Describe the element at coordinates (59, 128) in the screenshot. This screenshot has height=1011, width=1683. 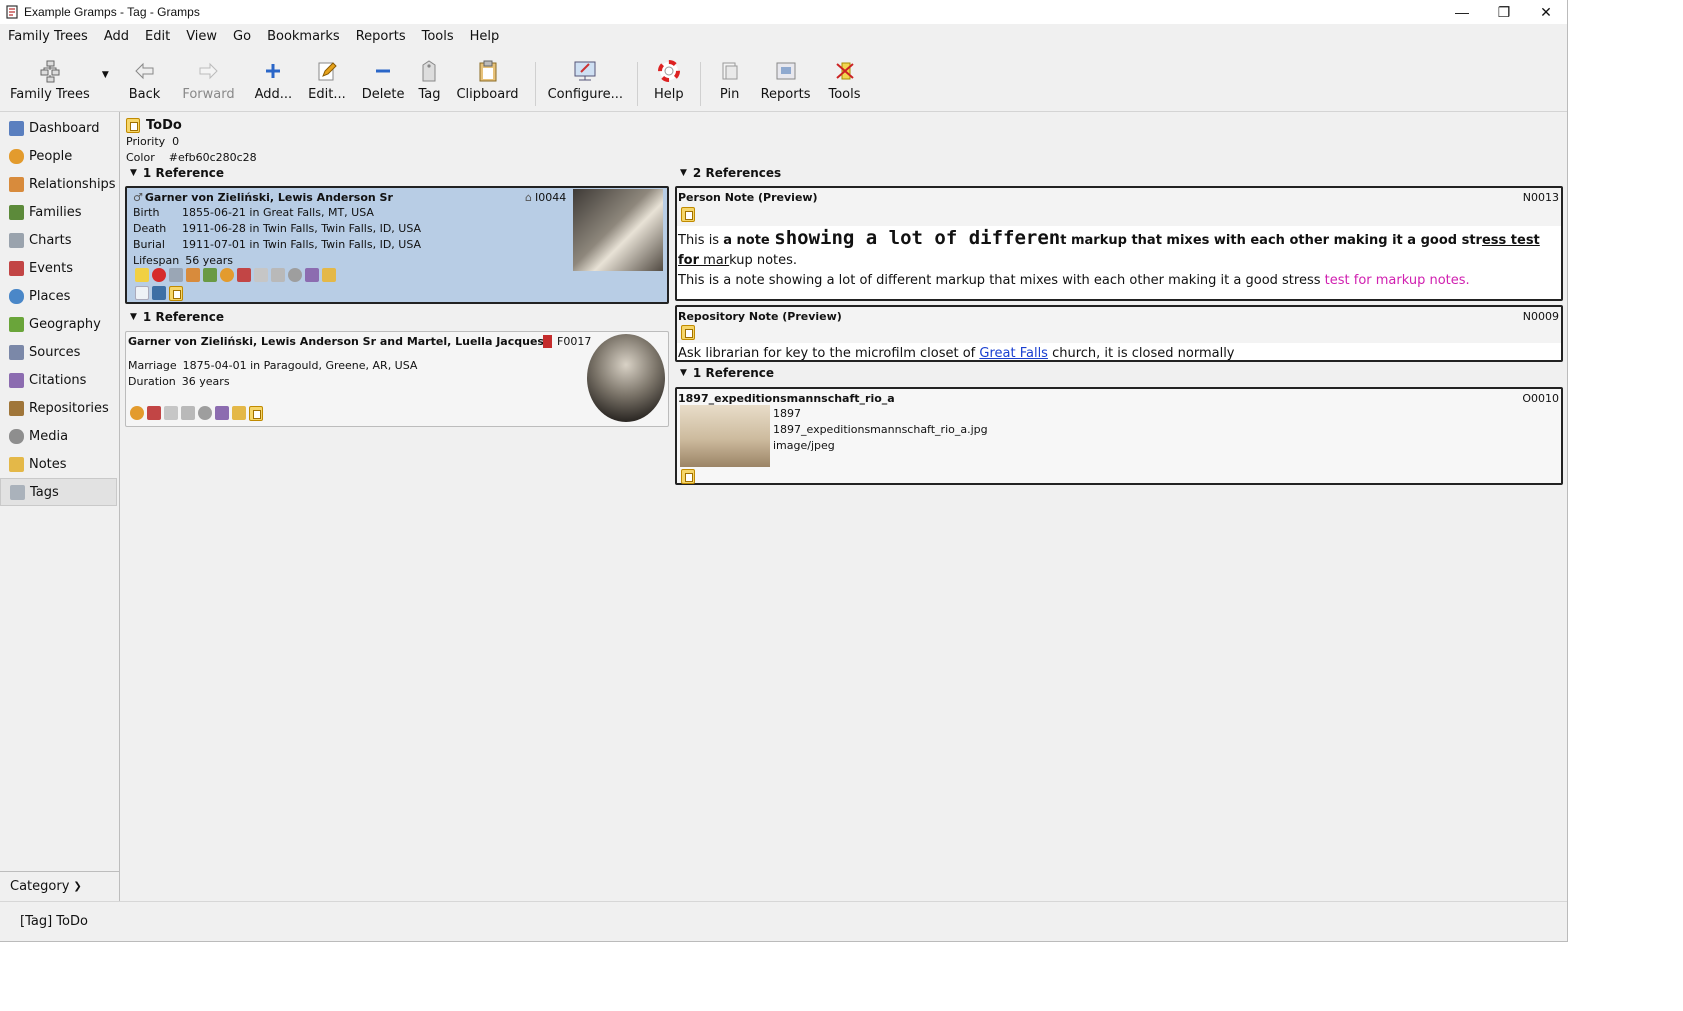
I see `sidebar-item-dashboard: Dashboard` at that location.